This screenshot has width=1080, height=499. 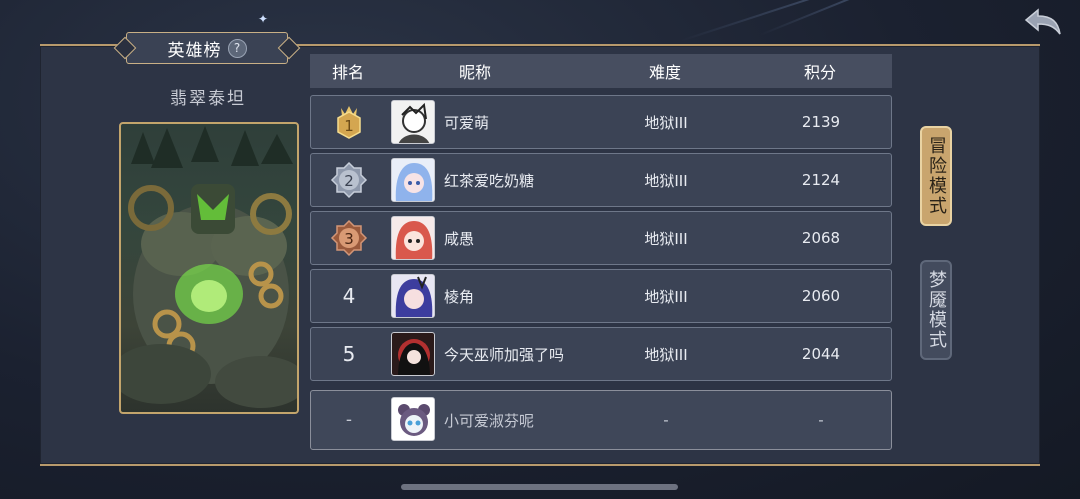 What do you see at coordinates (601, 122) in the screenshot?
I see `table-row: 1 可爱萌 地狱III 2139` at bounding box center [601, 122].